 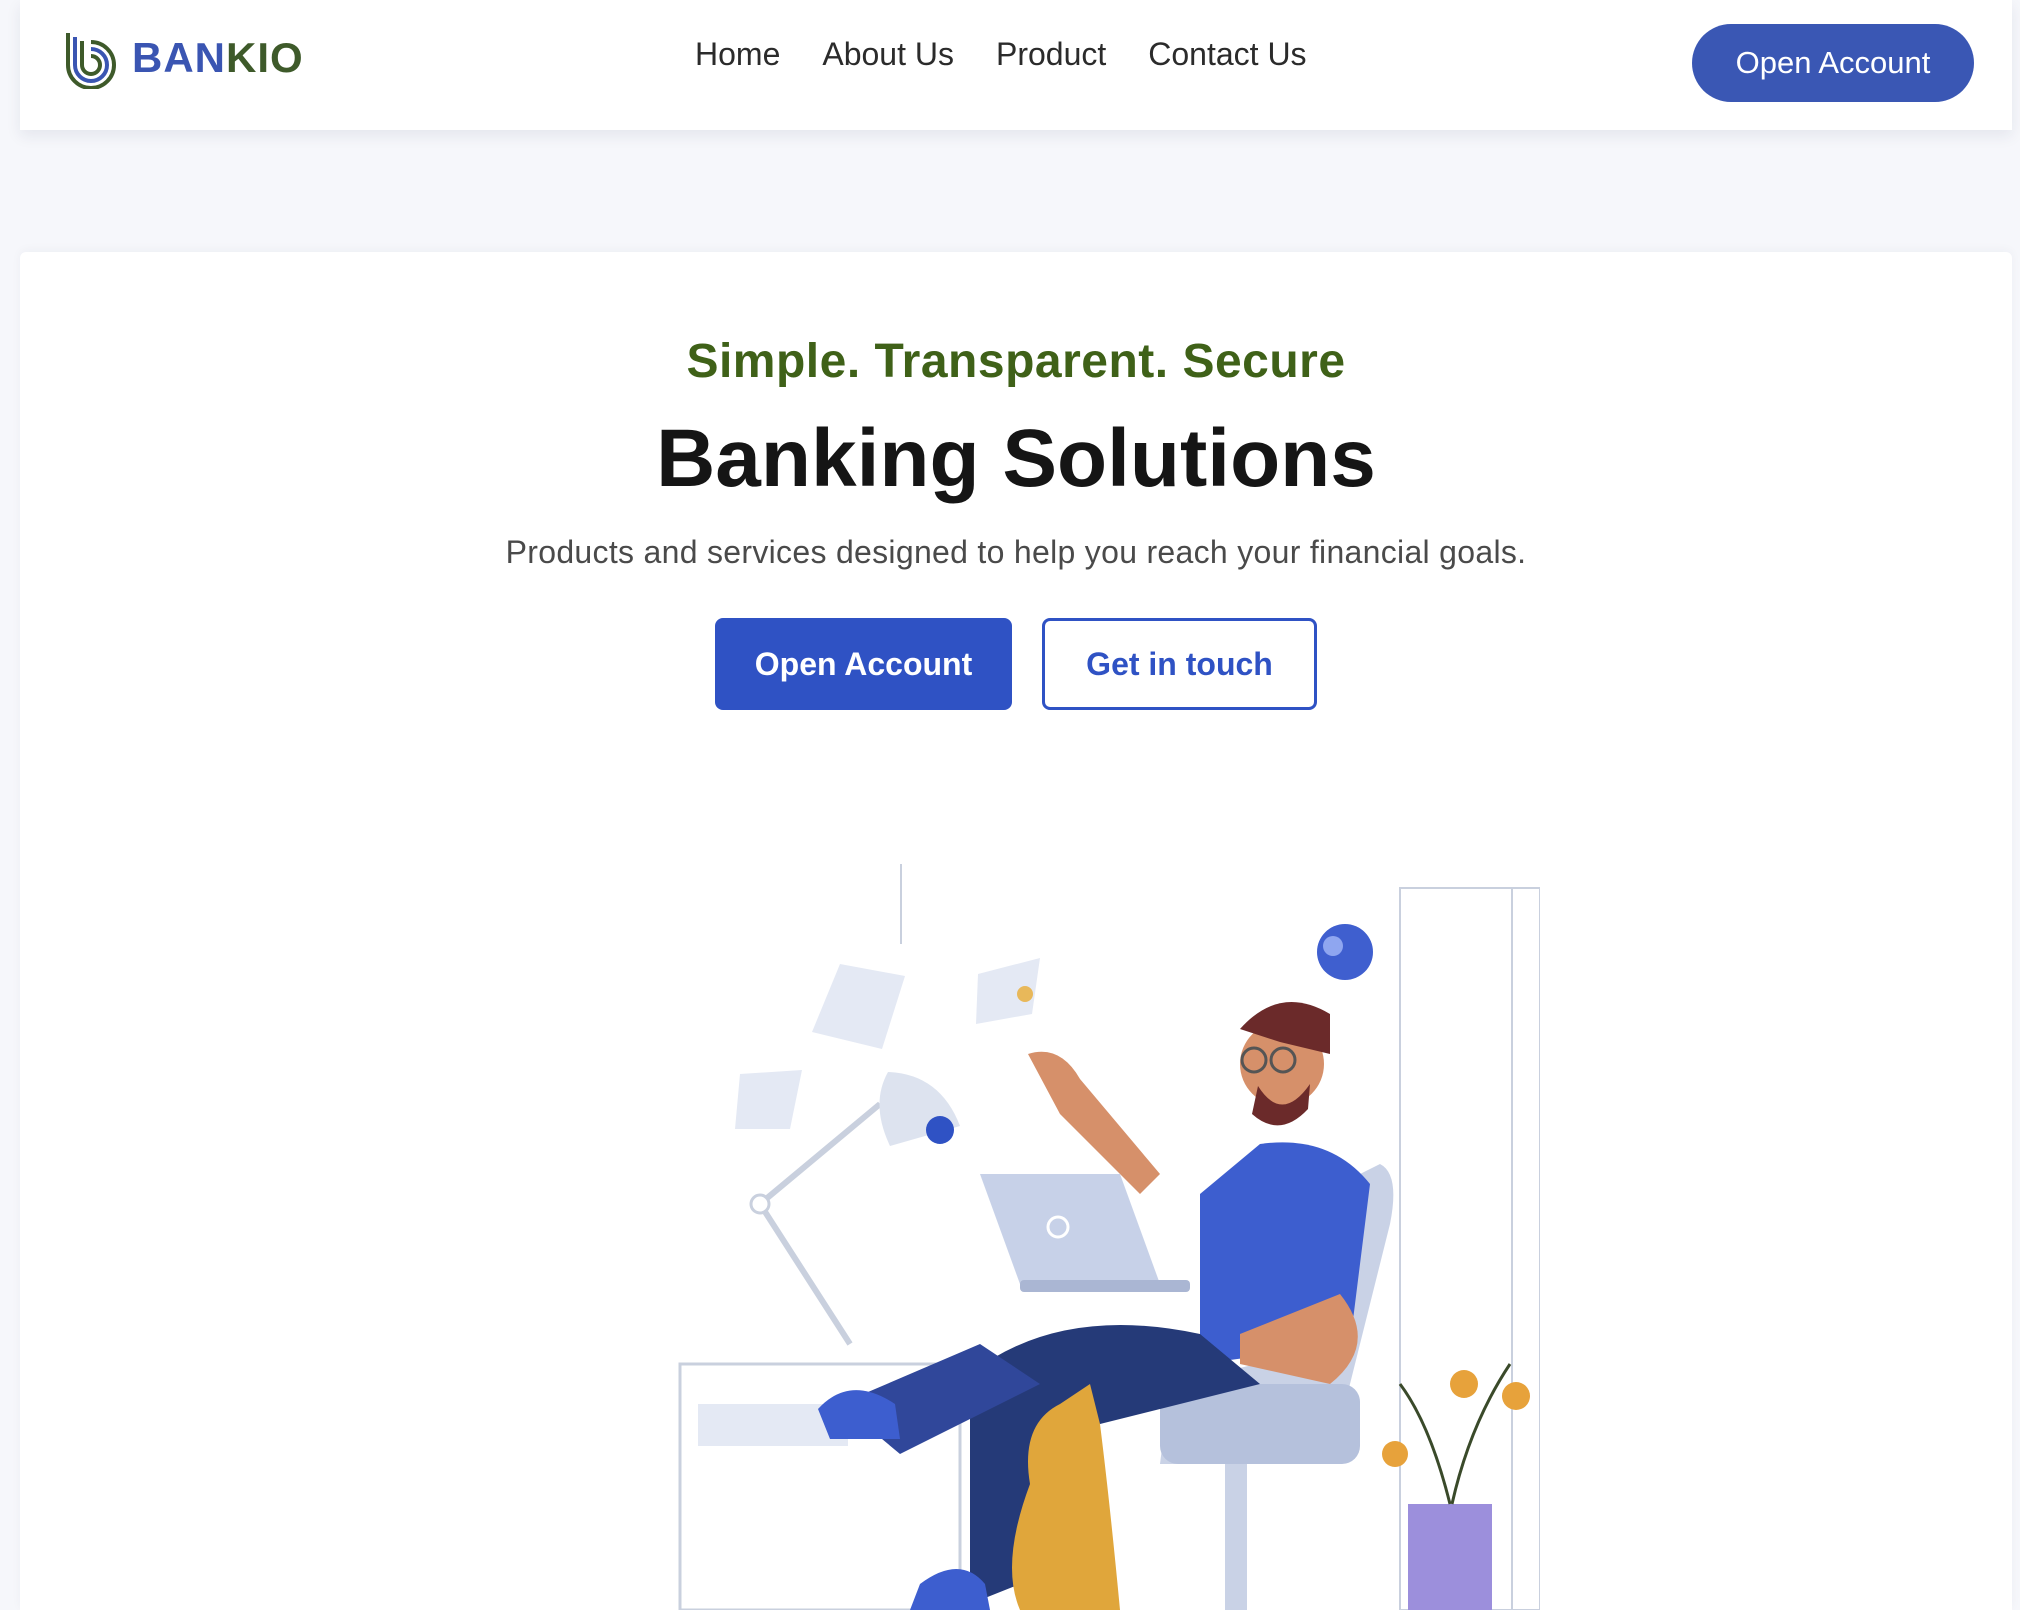 I want to click on hero-headline: Banking Solutions, so click(x=1016, y=458).